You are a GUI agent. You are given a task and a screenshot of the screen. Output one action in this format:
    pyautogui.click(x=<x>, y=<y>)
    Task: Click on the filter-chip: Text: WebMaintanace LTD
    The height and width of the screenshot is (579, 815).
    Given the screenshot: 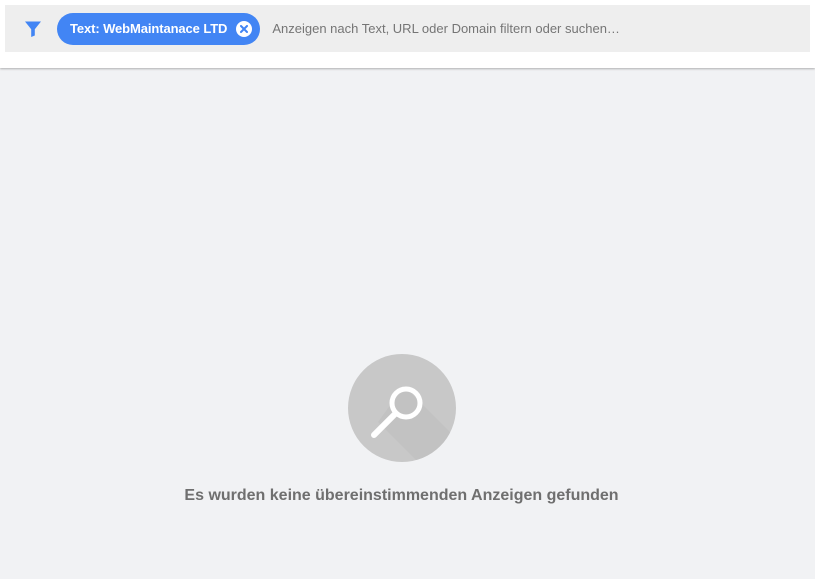 What is the action you would take?
    pyautogui.click(x=159, y=28)
    